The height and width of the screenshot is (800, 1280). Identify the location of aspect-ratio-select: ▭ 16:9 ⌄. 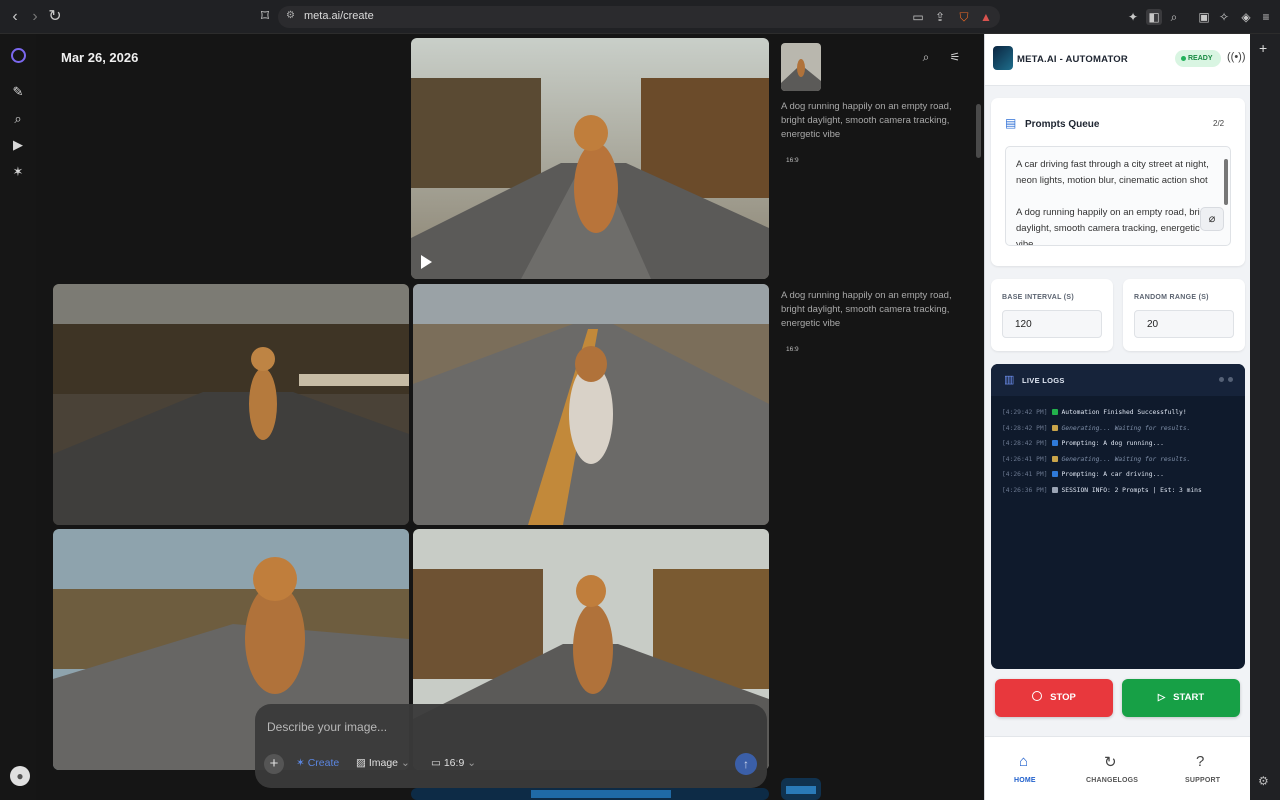
(453, 763).